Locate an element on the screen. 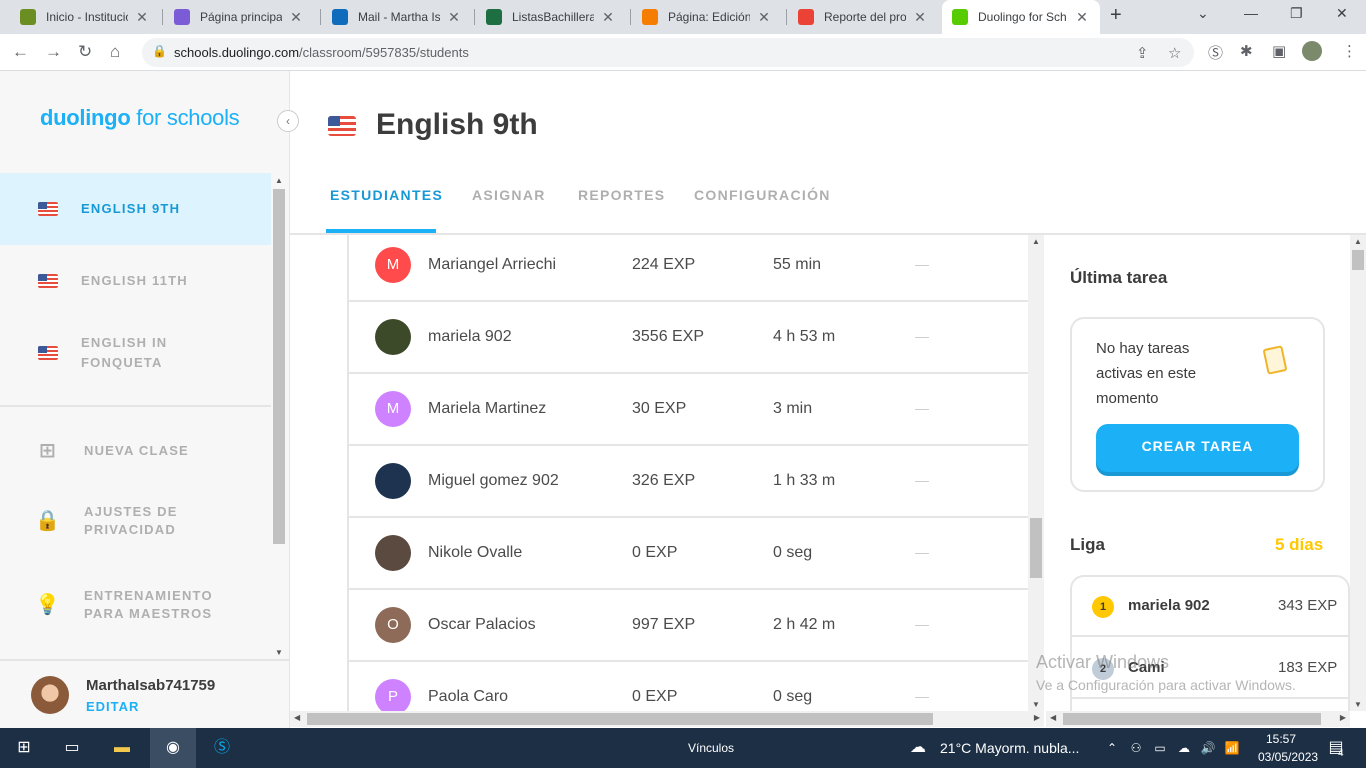 This screenshot has width=1366, height=768. sidebar-action-item: ⊞ NUEVA CLASE is located at coordinates (135, 451).